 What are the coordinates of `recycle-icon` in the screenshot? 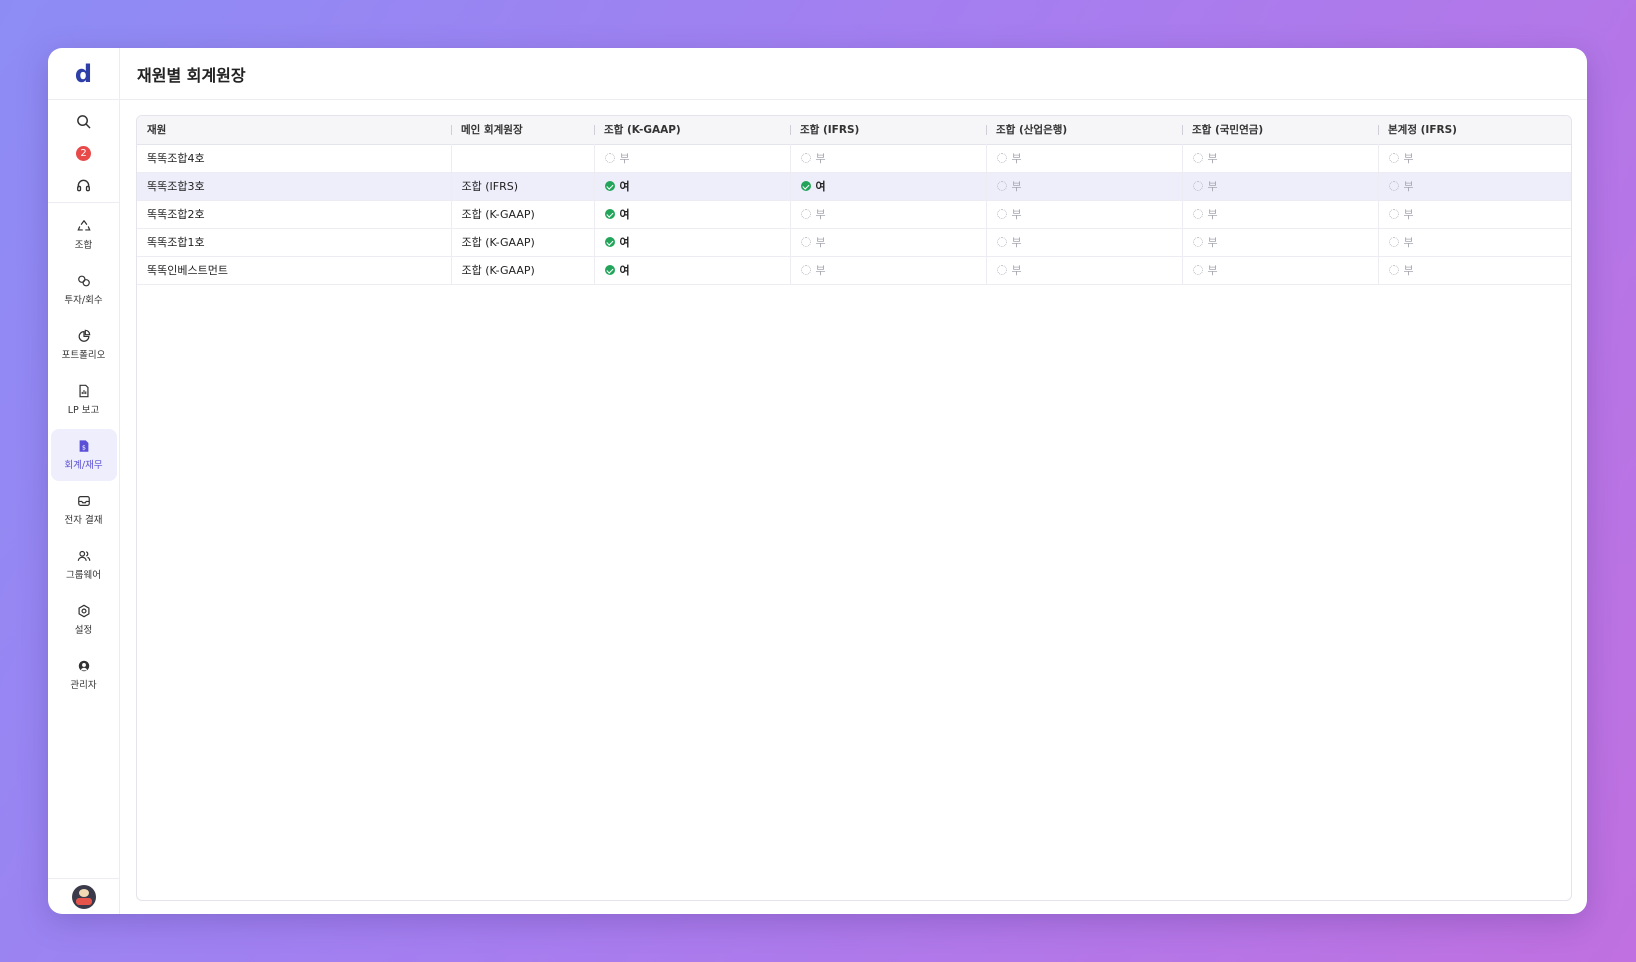 It's located at (83, 226).